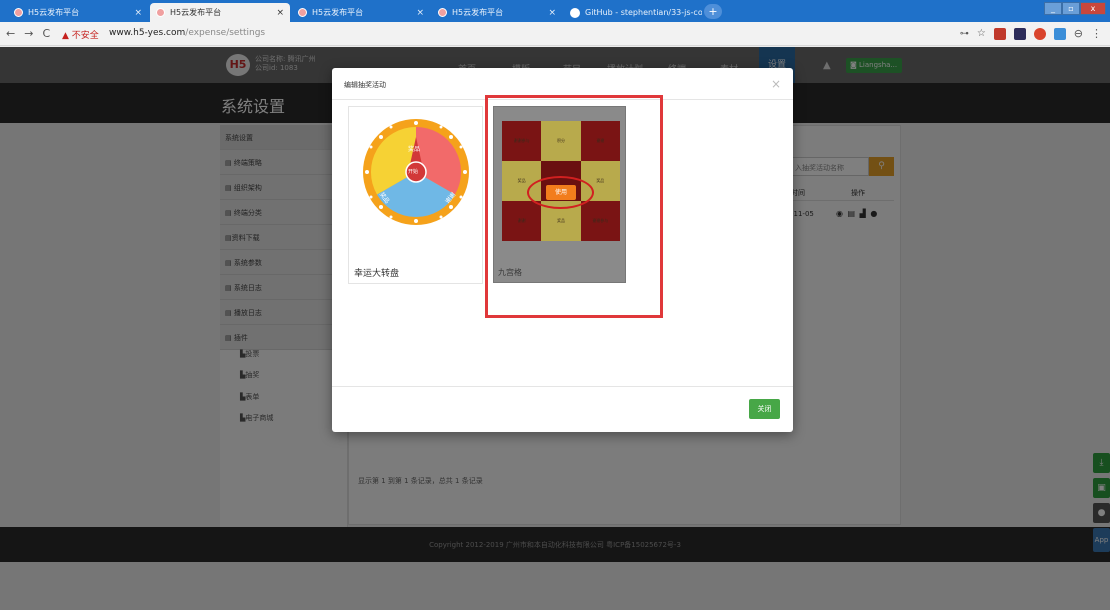  What do you see at coordinates (981, 33) in the screenshot?
I see `star-icon: ☆` at bounding box center [981, 33].